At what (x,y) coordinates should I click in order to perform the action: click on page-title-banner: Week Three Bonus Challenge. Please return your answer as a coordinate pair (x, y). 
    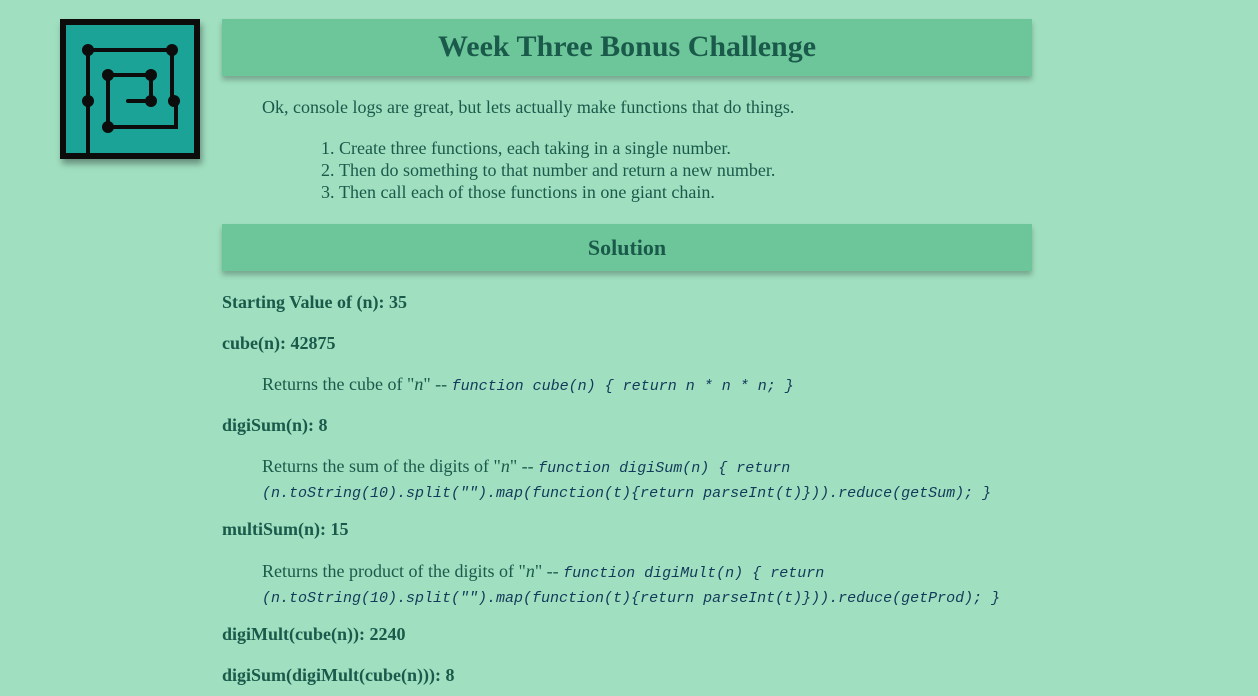
    Looking at the image, I should click on (627, 47).